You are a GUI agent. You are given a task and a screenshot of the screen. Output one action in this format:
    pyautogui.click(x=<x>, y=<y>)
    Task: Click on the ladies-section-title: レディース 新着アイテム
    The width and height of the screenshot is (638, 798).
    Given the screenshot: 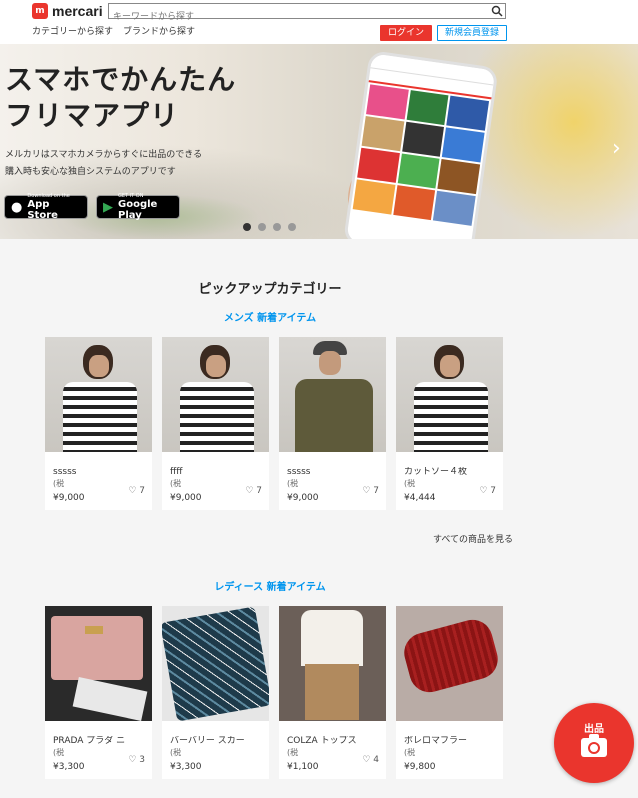 What is the action you would take?
    pyautogui.click(x=270, y=585)
    